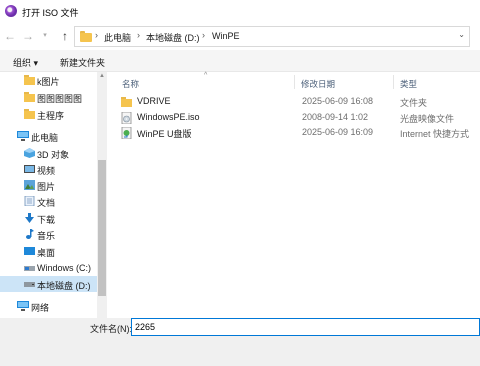 This screenshot has height=366, width=480. I want to click on filename-input, so click(305, 327).